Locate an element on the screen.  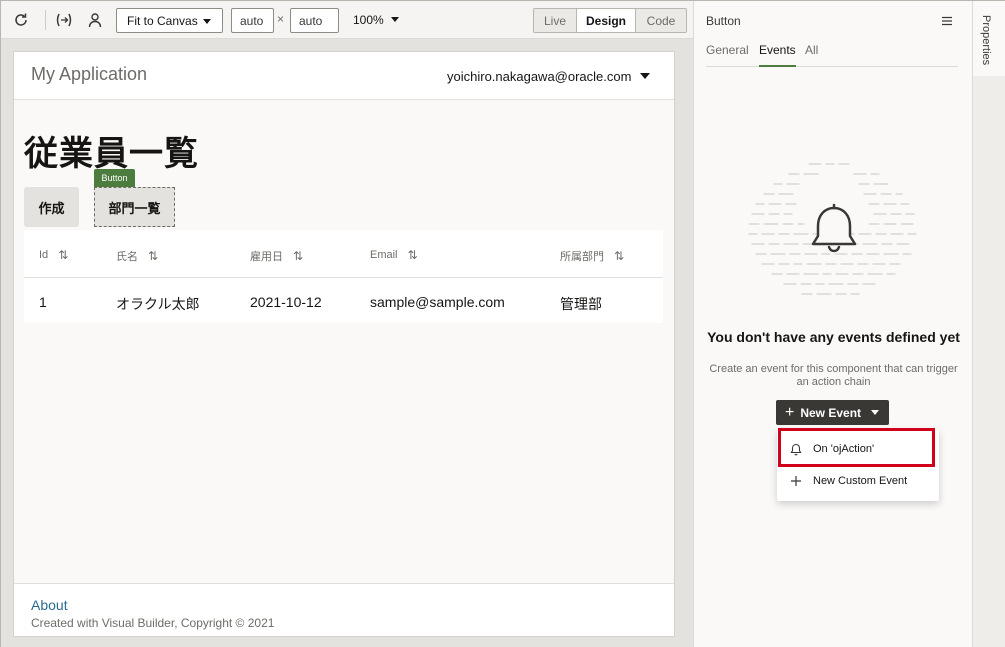
live-mode-button: Live is located at coordinates (555, 20).